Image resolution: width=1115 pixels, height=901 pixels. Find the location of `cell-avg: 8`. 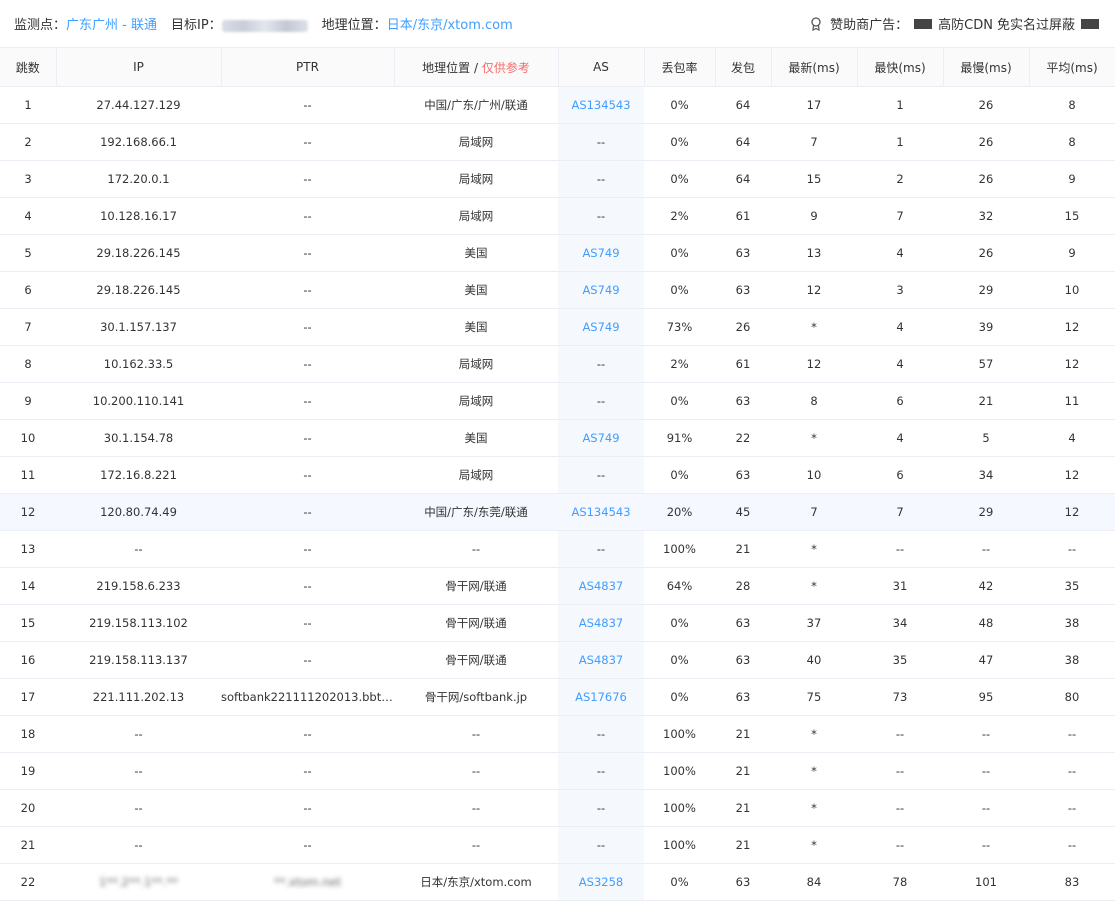

cell-avg: 8 is located at coordinates (1072, 105).